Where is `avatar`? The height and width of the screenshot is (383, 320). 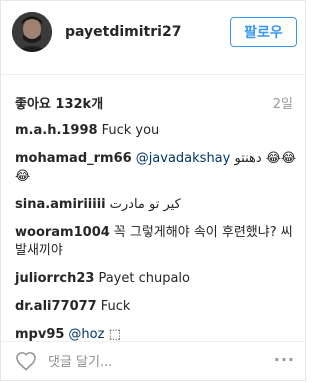
avatar is located at coordinates (32, 32).